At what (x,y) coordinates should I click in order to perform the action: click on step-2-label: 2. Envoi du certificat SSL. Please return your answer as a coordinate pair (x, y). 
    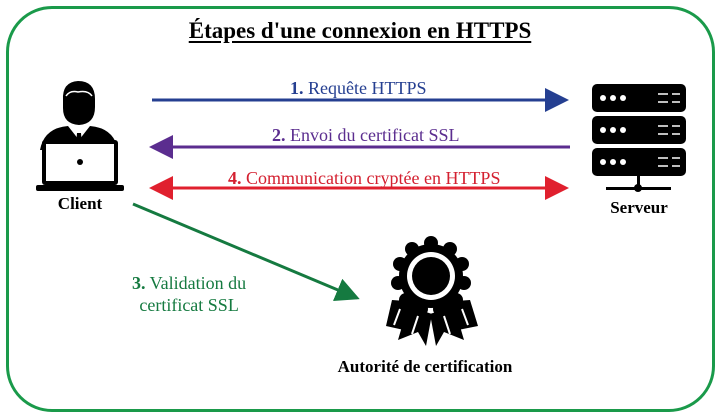
    Looking at the image, I should click on (366, 135).